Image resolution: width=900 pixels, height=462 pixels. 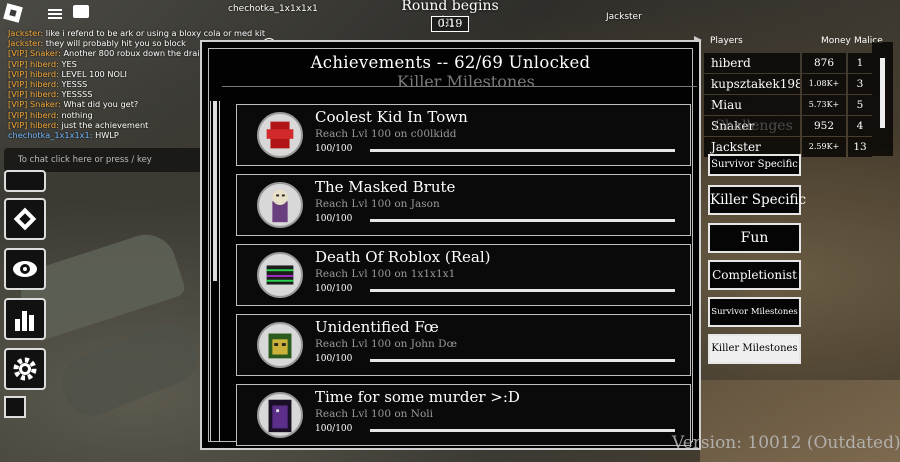 What do you see at coordinates (280, 205) in the screenshot?
I see `masked-figure-badge-icon` at bounding box center [280, 205].